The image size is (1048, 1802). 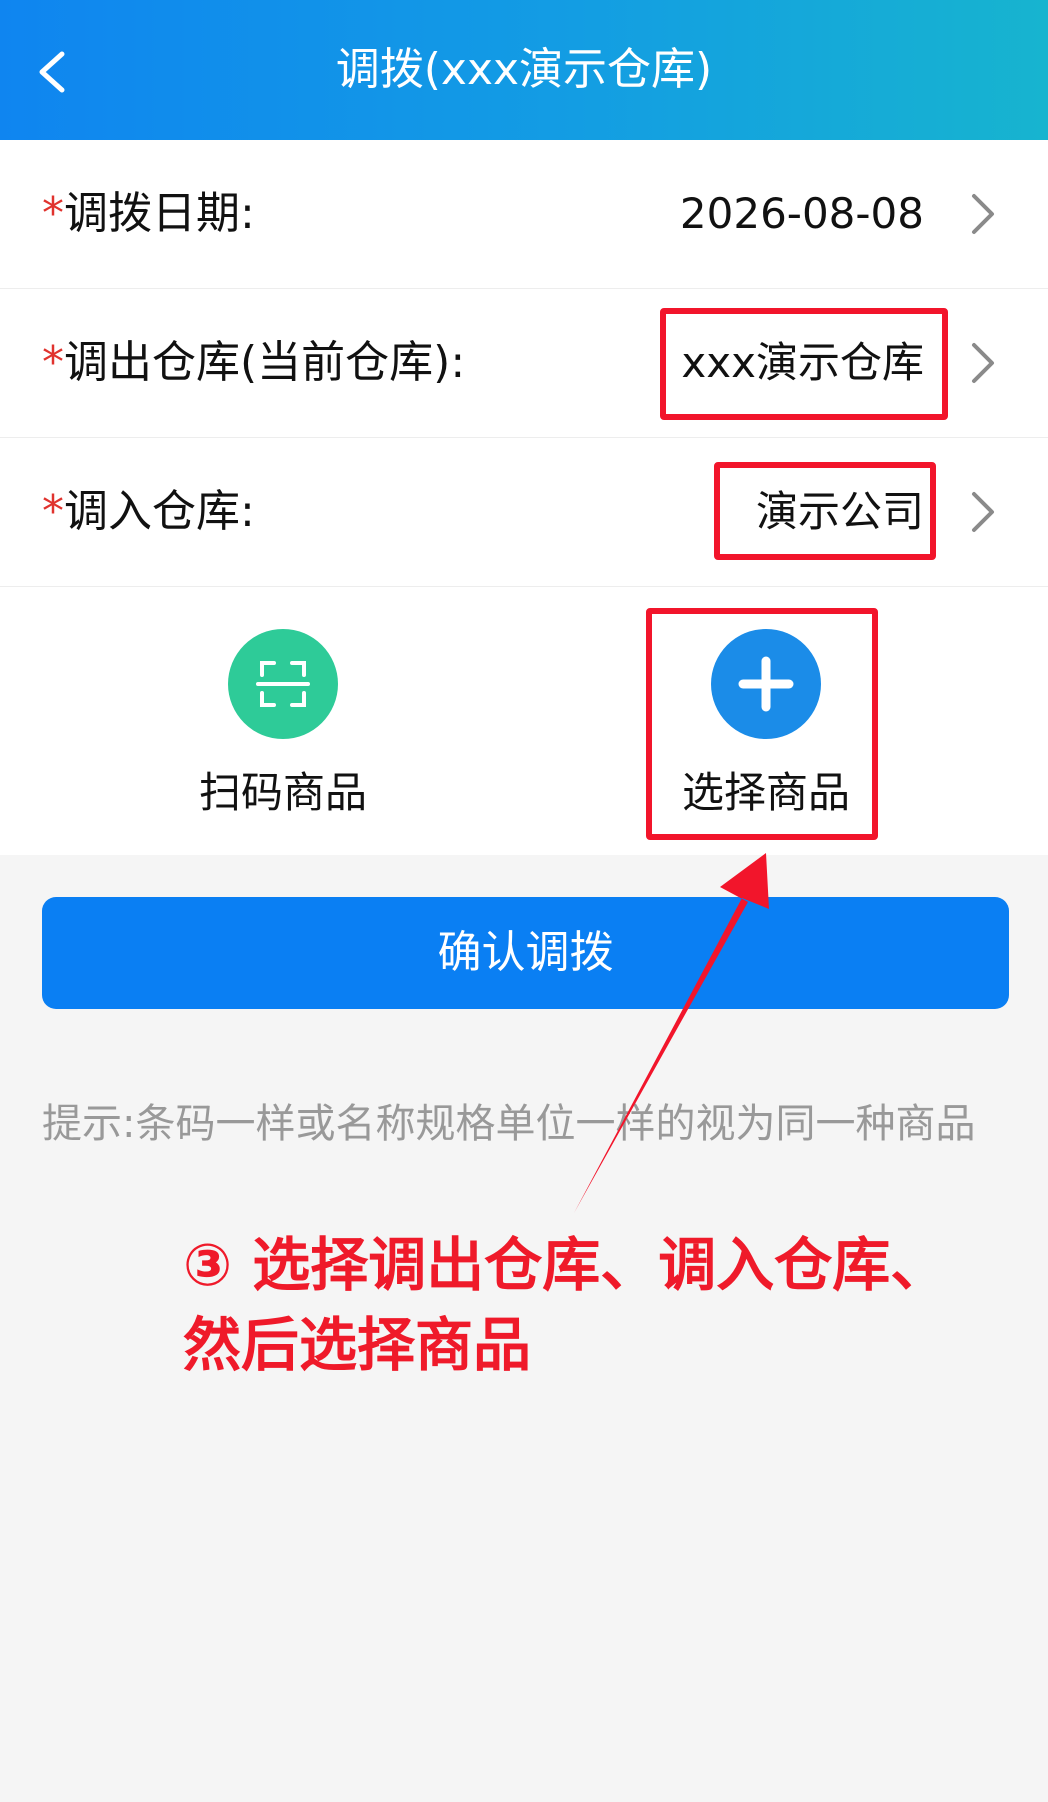 What do you see at coordinates (593, 1305) in the screenshot?
I see `annotation-text: ③ 选择调出仓库、调入仓库、 然后选择商品` at bounding box center [593, 1305].